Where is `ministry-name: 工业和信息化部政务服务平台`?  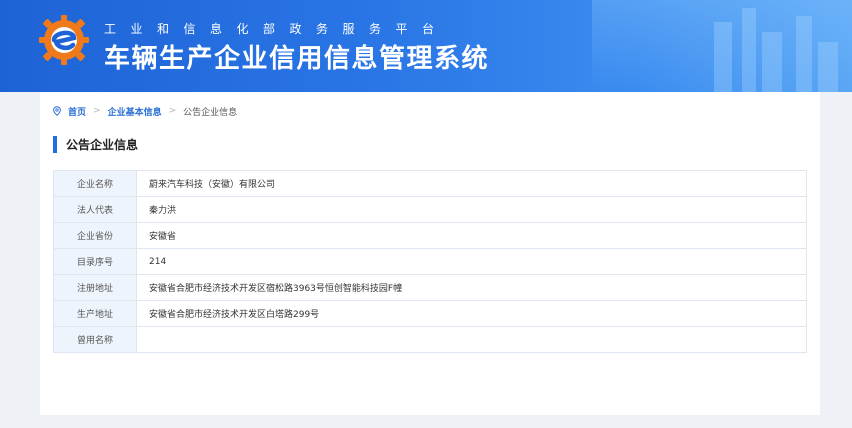 ministry-name: 工业和信息化部政务服务平台 is located at coordinates (276, 29).